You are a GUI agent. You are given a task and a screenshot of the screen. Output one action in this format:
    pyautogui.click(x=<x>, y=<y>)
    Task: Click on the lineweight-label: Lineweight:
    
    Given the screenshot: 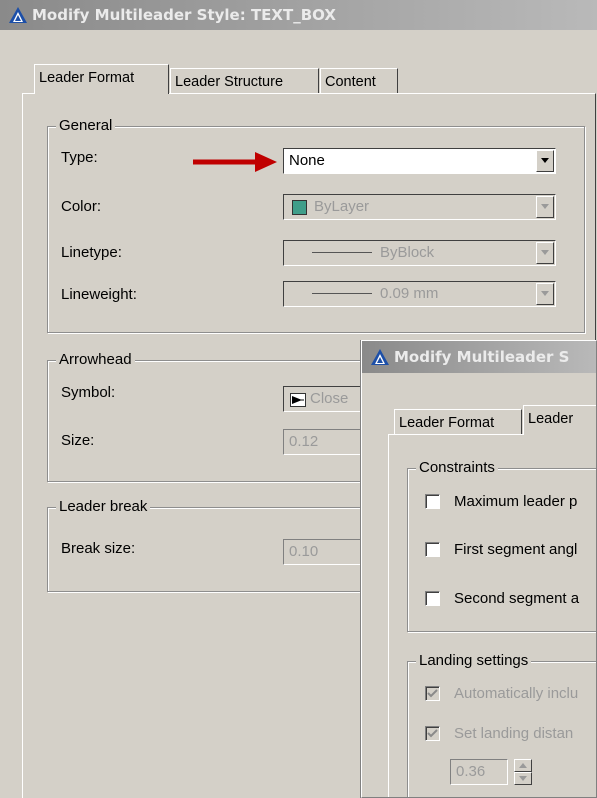 What is the action you would take?
    pyautogui.click(x=99, y=294)
    